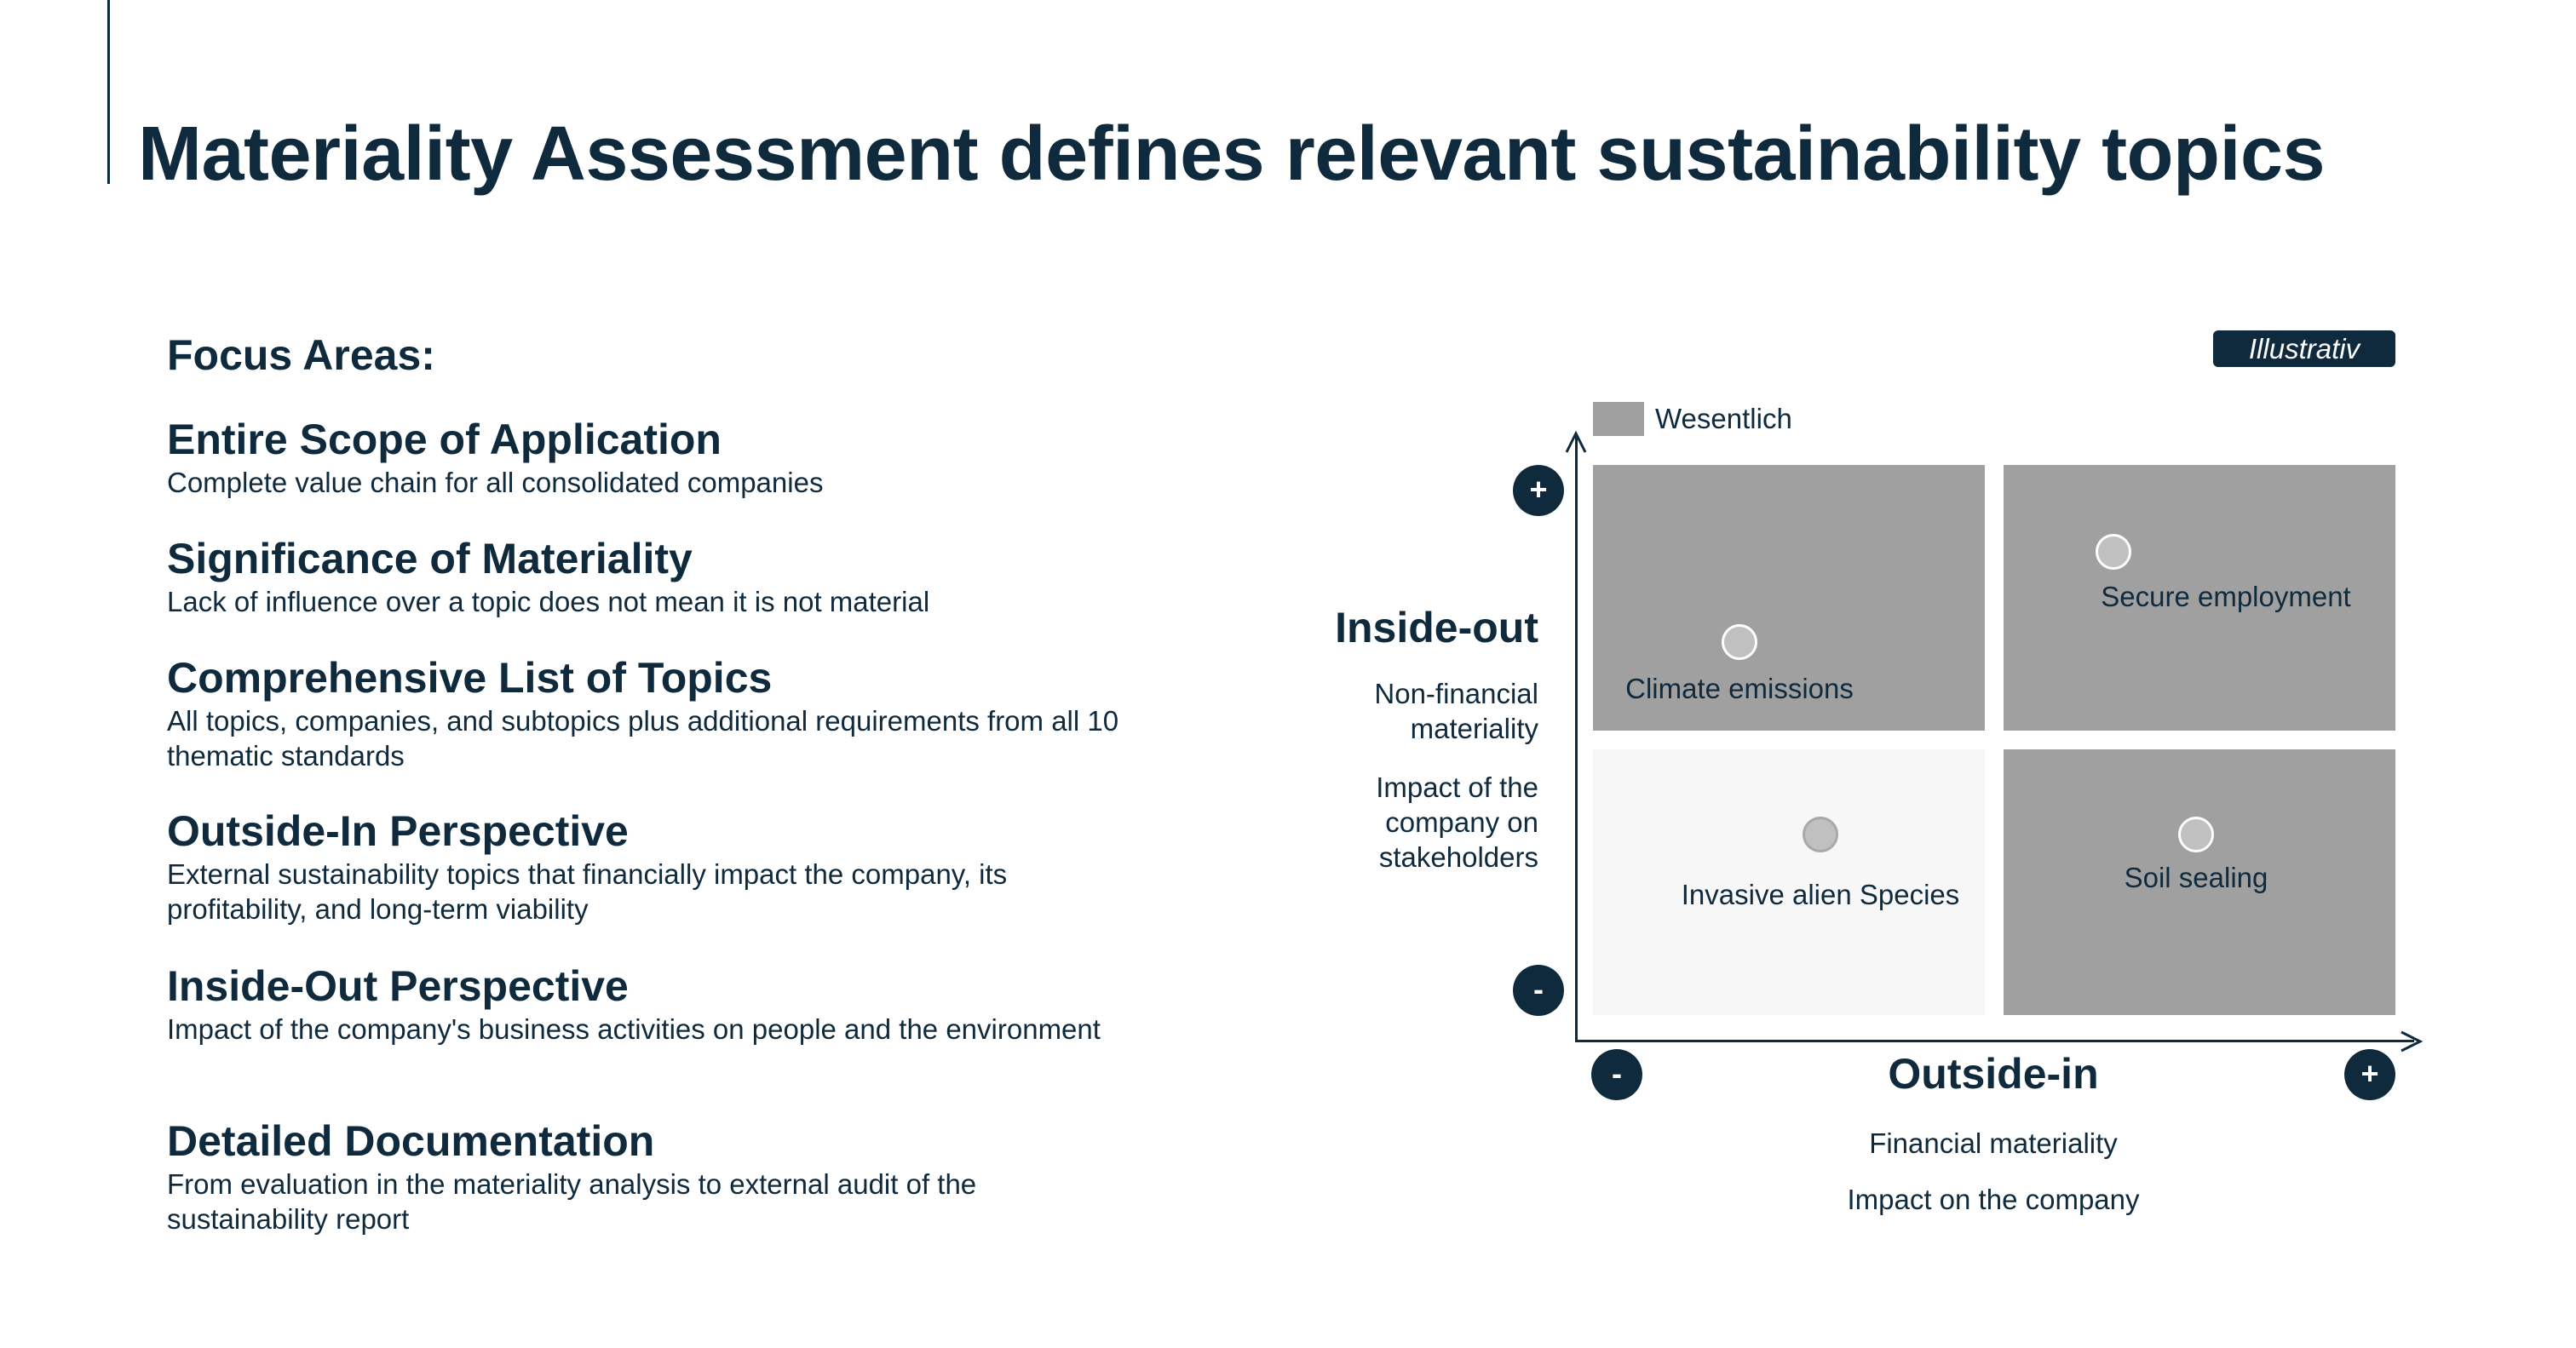 The height and width of the screenshot is (1348, 2576). Describe the element at coordinates (1539, 991) in the screenshot. I see `y-minus-icon: -` at that location.